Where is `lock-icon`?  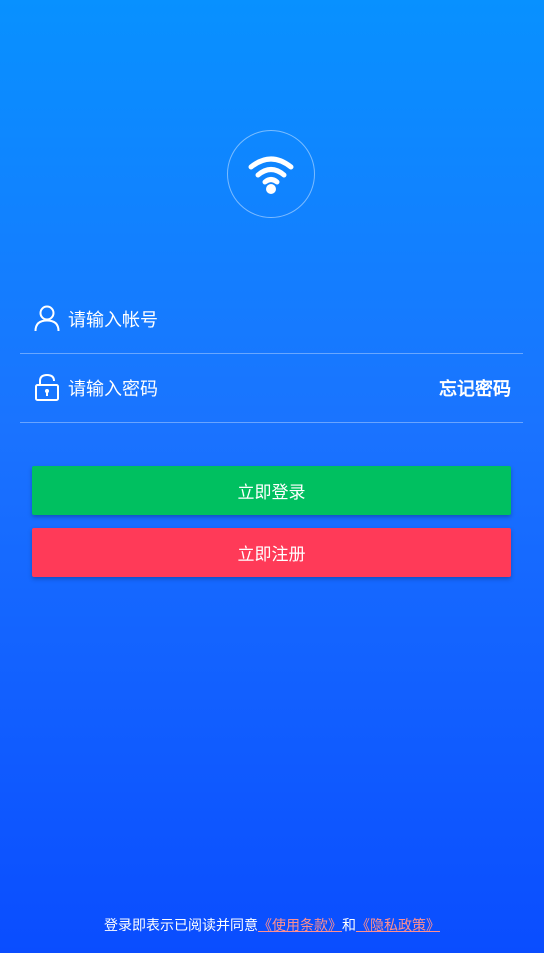 lock-icon is located at coordinates (47, 387).